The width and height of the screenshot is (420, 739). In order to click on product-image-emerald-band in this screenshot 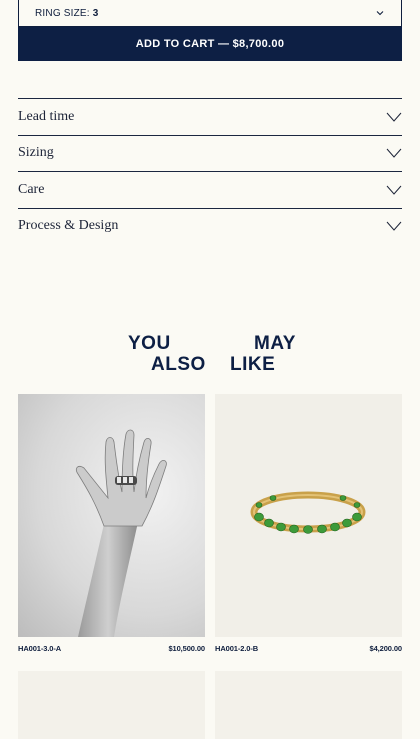, I will do `click(308, 515)`.